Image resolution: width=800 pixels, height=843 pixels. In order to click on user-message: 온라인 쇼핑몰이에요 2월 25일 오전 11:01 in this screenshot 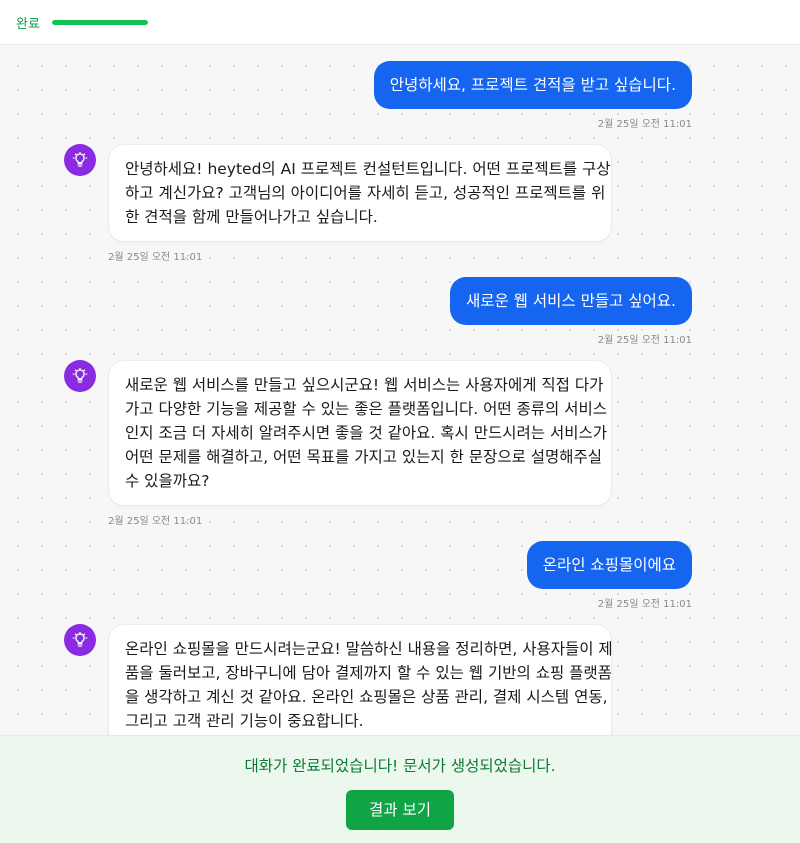, I will do `click(609, 575)`.